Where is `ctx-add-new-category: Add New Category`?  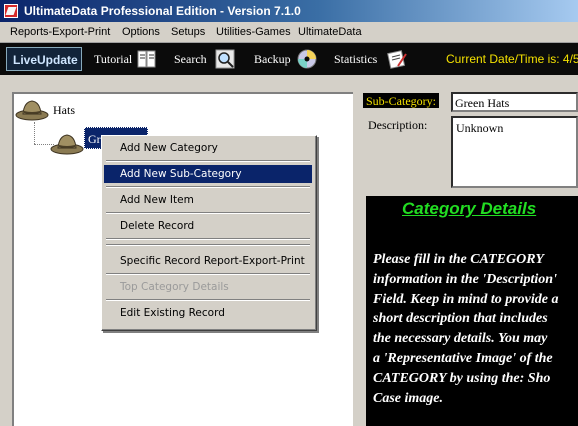
ctx-add-new-category: Add New Category is located at coordinates (208, 148).